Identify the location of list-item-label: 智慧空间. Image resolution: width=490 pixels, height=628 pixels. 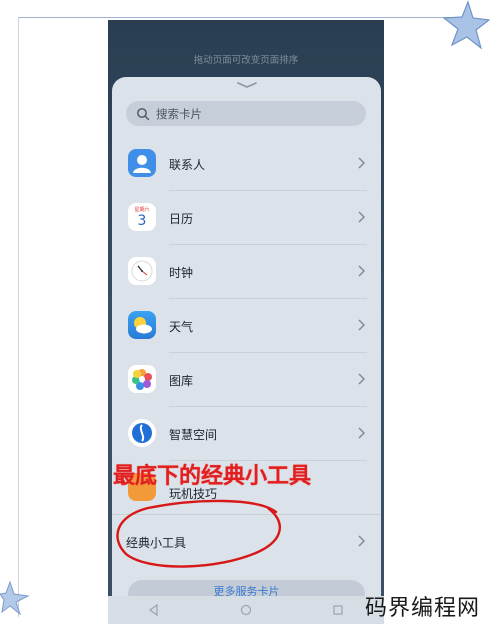
(193, 435).